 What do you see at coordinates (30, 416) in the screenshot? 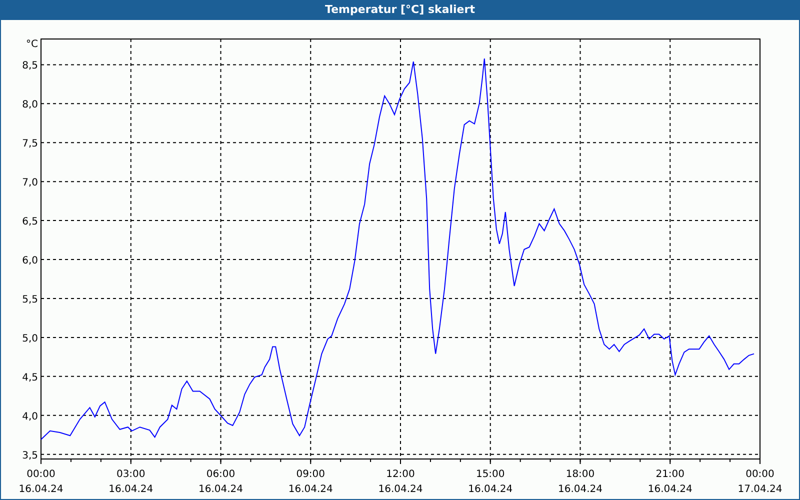
I see `y-tick-label: 4,0` at bounding box center [30, 416].